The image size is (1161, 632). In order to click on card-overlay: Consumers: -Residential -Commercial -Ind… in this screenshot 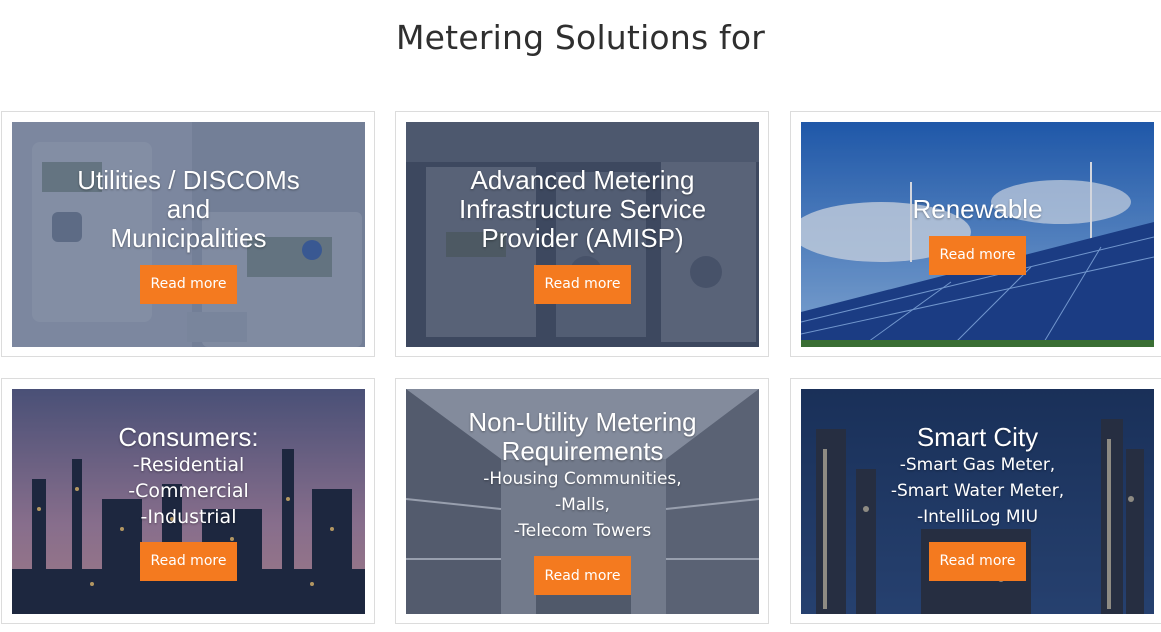, I will do `click(188, 501)`.